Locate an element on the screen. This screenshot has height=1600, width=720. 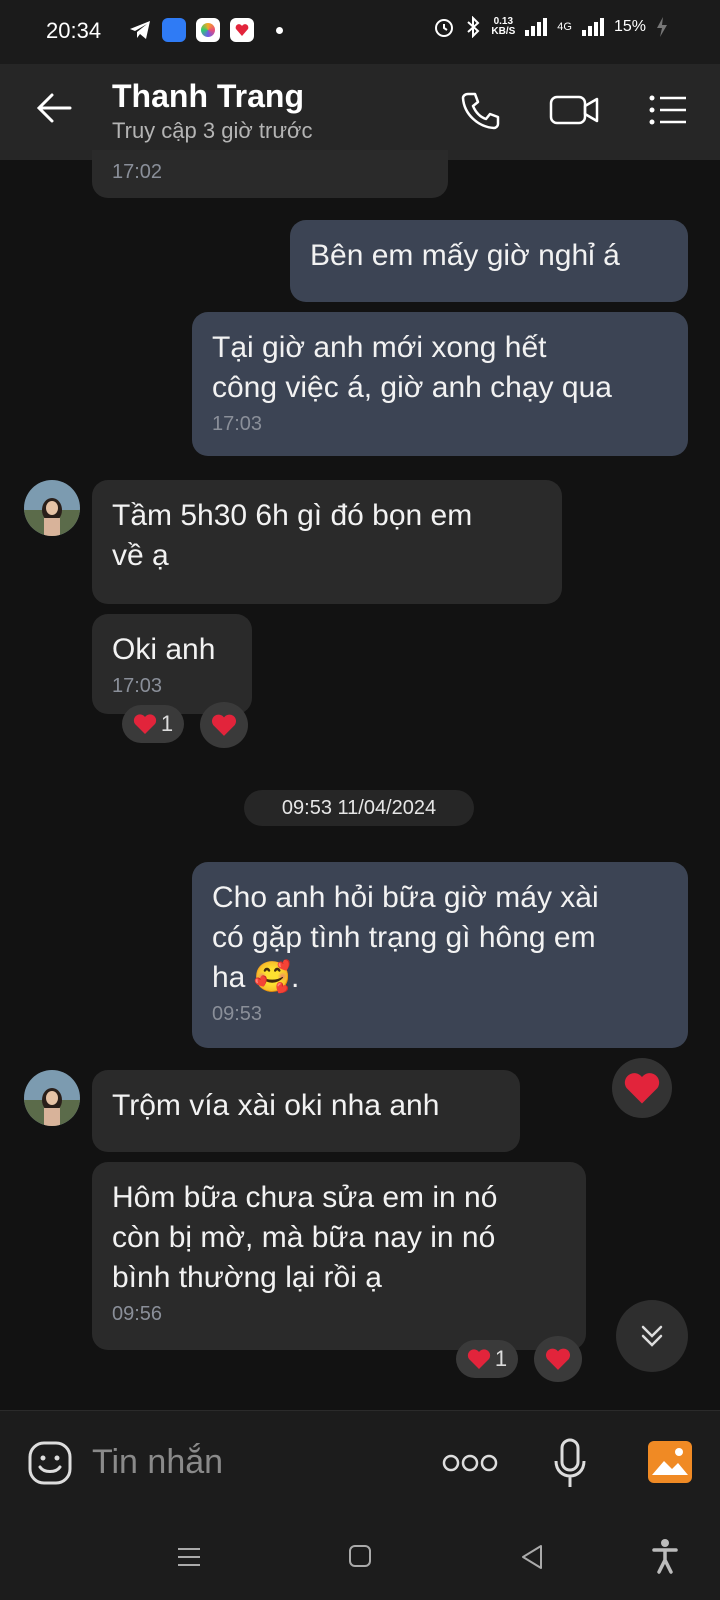
microphone-icon is located at coordinates (570, 1463).